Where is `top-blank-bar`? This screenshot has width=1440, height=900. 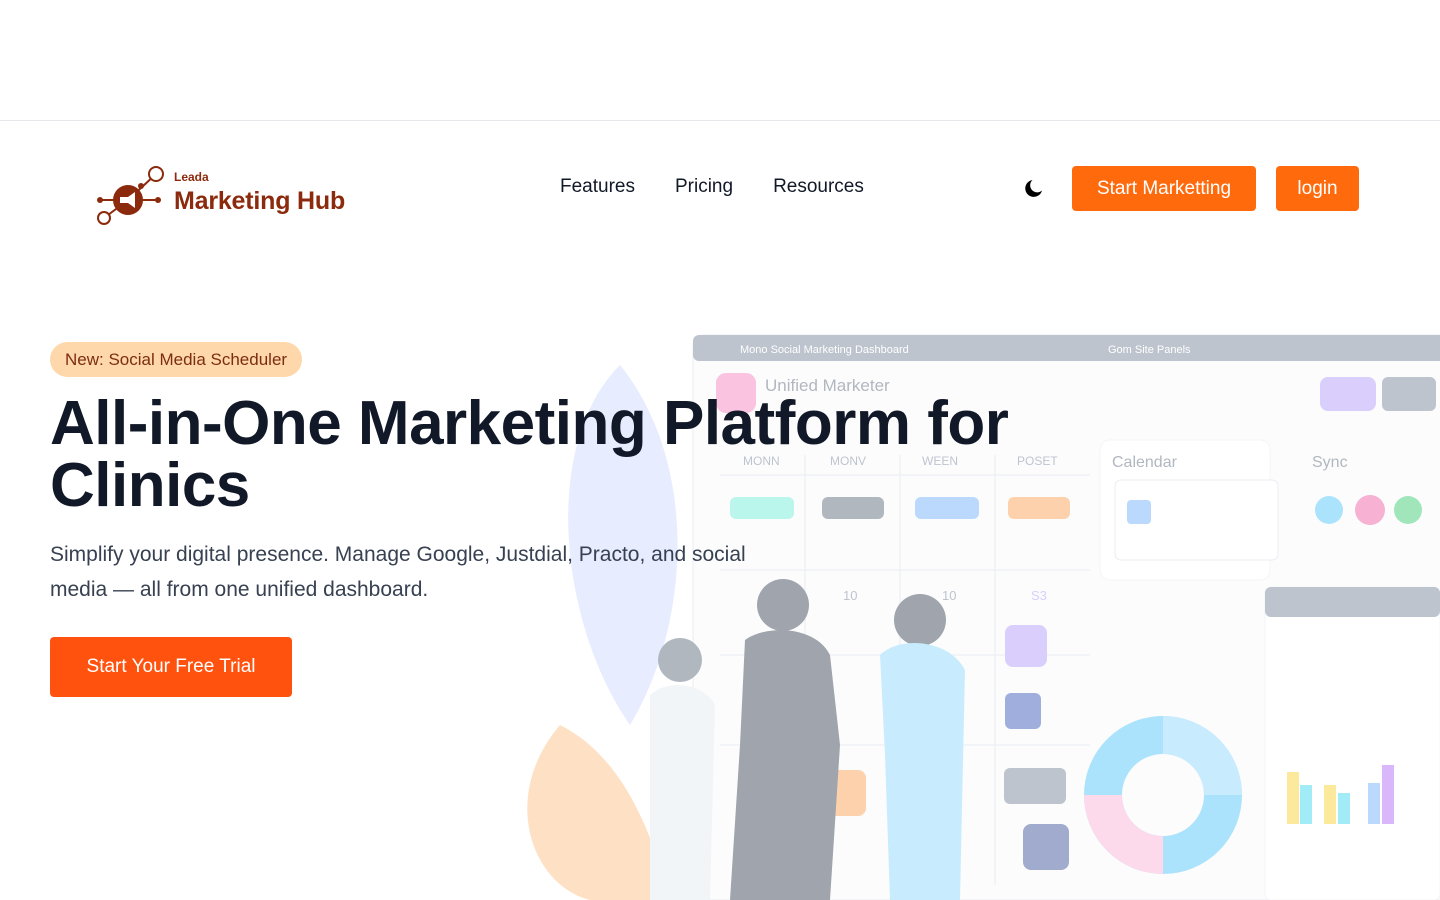
top-blank-bar is located at coordinates (720, 60).